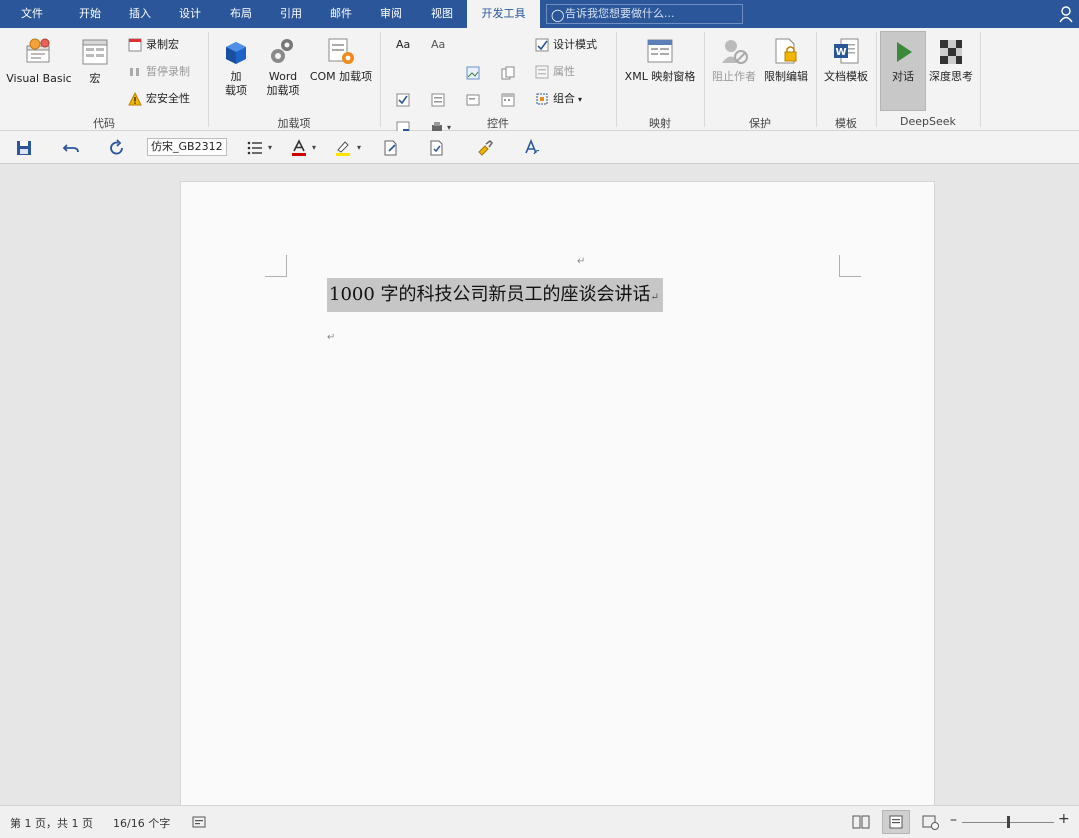 The height and width of the screenshot is (838, 1079). I want to click on pause-recording-button: 暂停录制, so click(159, 72).